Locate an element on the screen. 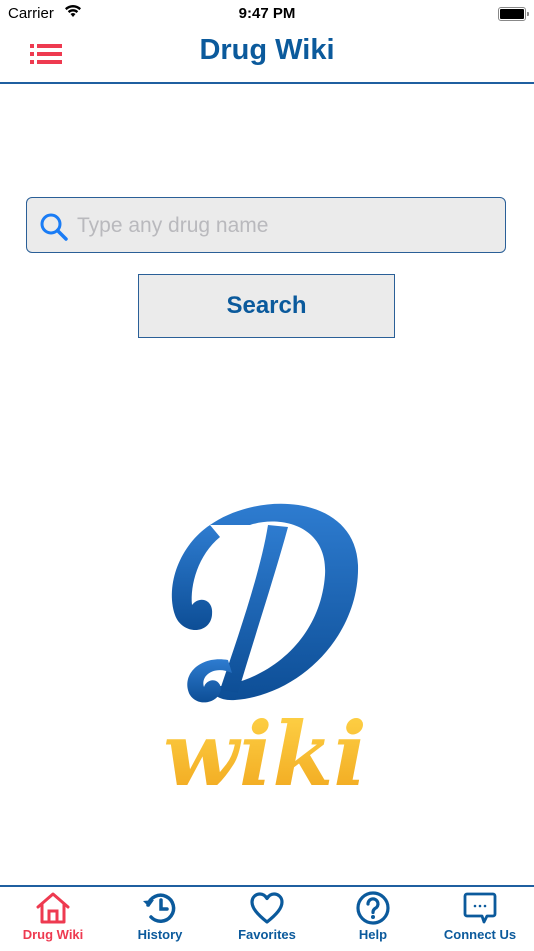 This screenshot has width=534, height=951. search-button: Search is located at coordinates (266, 306).